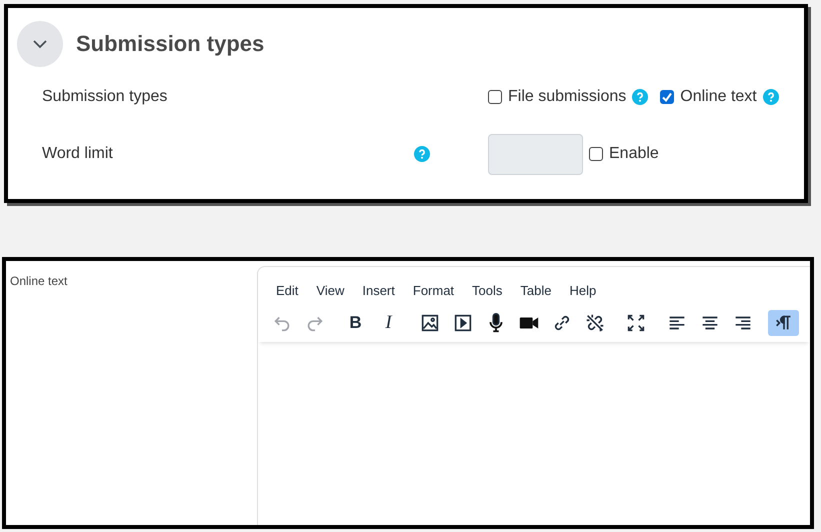  I want to click on field-label: Submission types, so click(104, 97).